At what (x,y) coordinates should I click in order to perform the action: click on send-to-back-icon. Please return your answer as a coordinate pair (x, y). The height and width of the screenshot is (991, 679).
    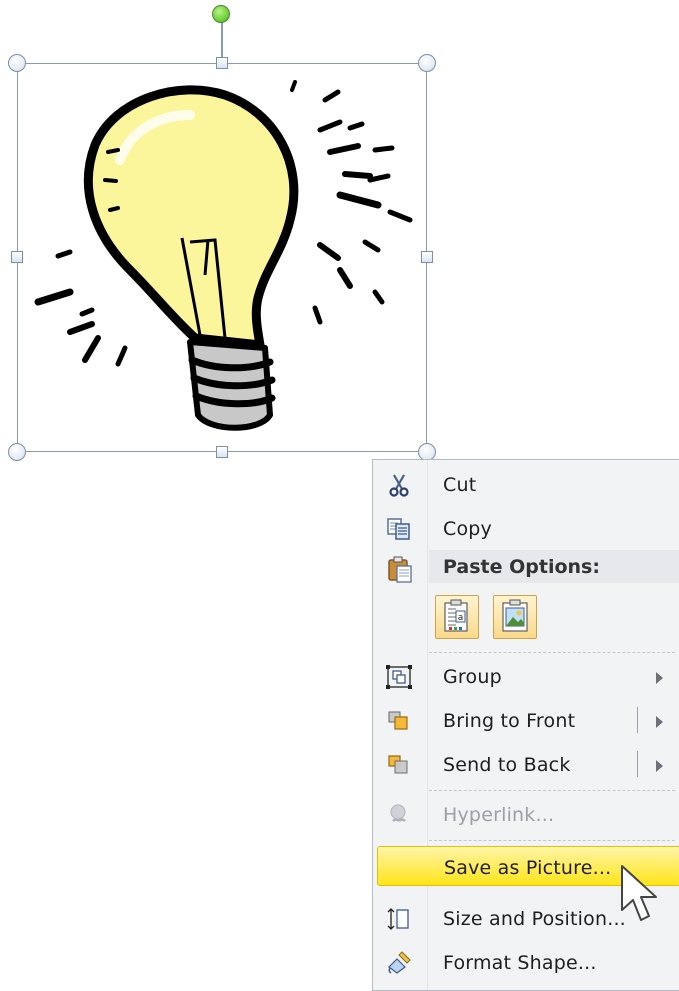
    Looking at the image, I should click on (398, 764).